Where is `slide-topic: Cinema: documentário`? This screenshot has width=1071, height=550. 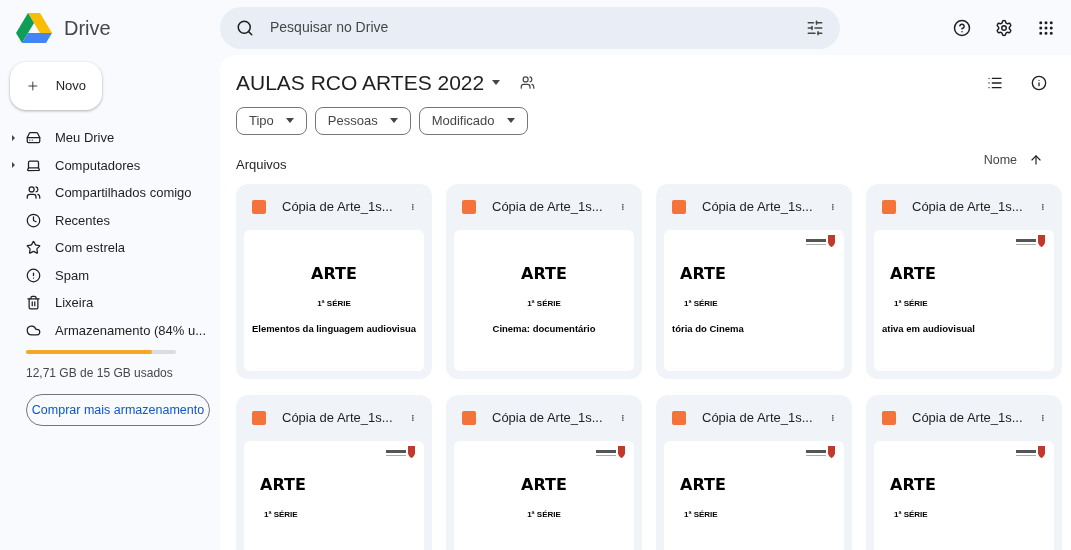
slide-topic: Cinema: documentário is located at coordinates (544, 329).